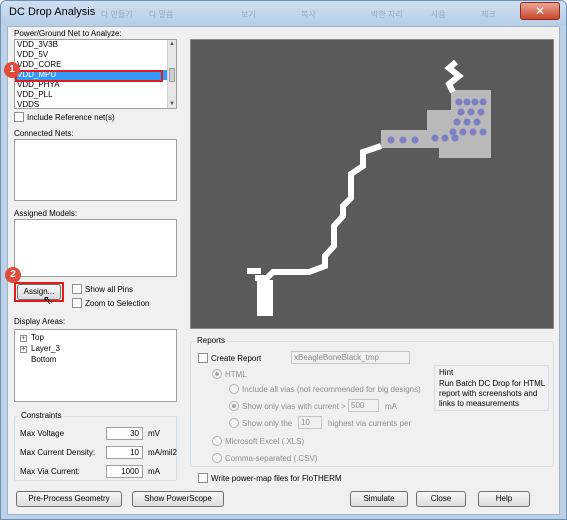 This screenshot has width=567, height=520. I want to click on net-list-scrollbar: ▲ ▼, so click(171, 74).